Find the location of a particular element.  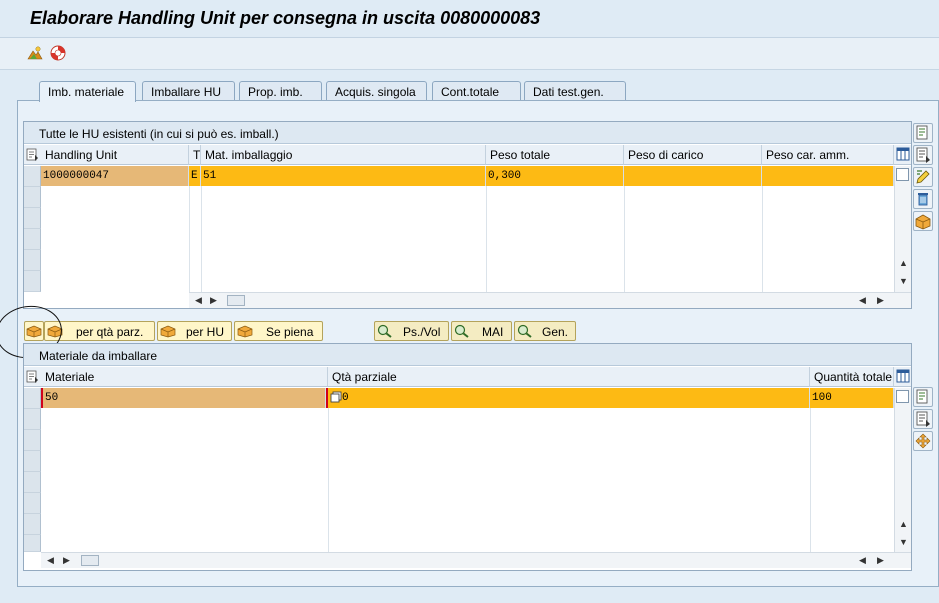

overview-icon is located at coordinates (35, 53).